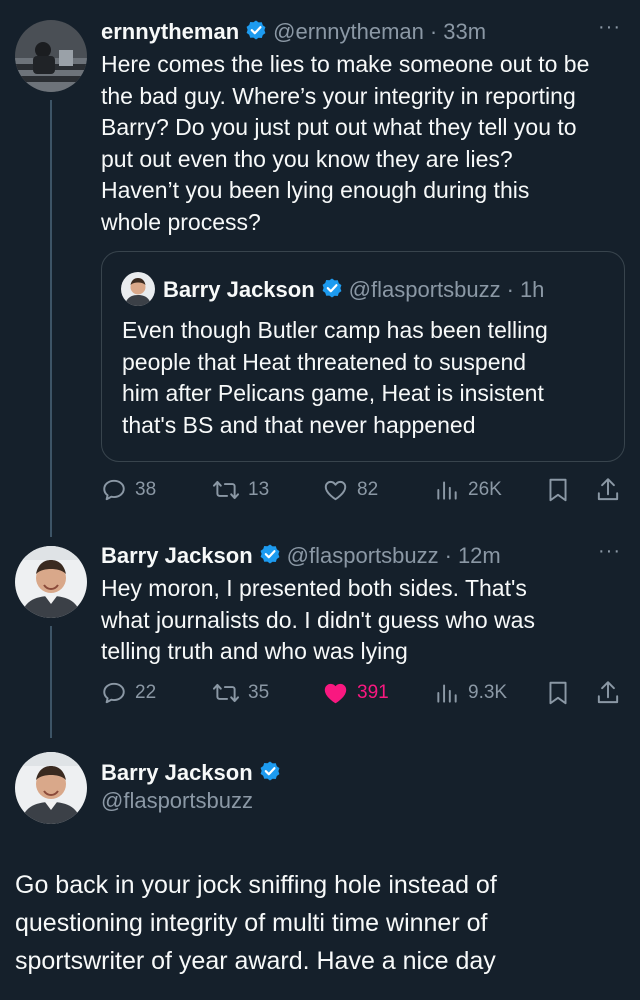 The image size is (640, 1000). What do you see at coordinates (128, 693) in the screenshot?
I see `reply-button: 22` at bounding box center [128, 693].